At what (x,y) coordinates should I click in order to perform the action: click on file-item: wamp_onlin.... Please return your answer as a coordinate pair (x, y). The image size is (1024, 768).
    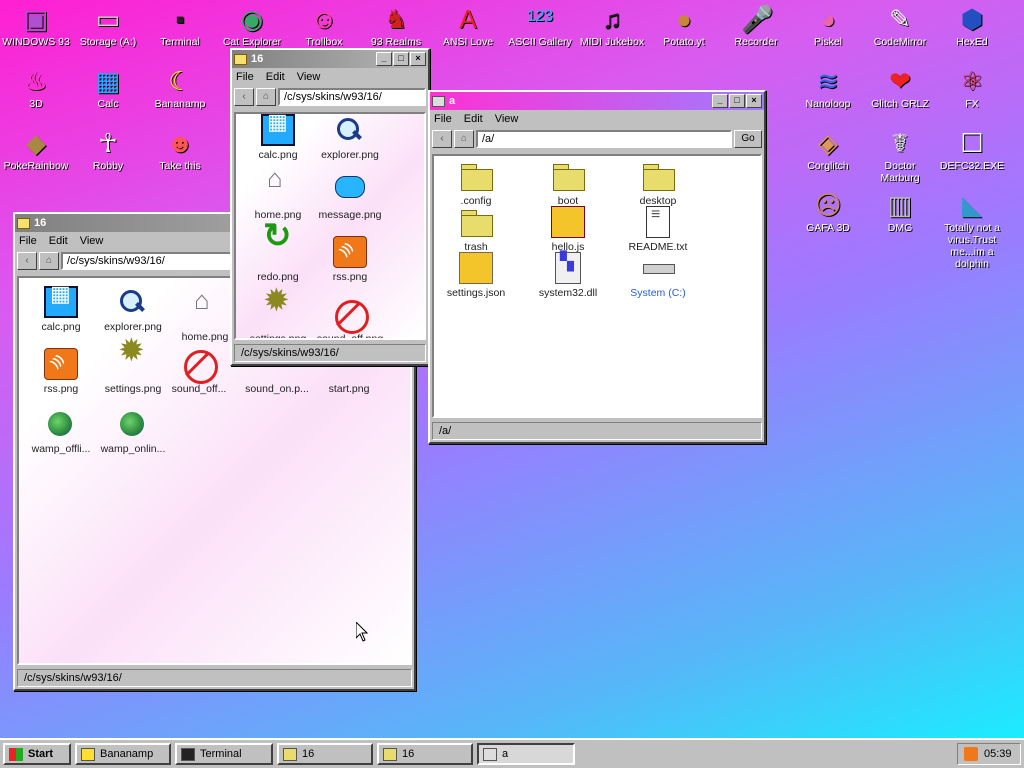
    Looking at the image, I should click on (133, 431).